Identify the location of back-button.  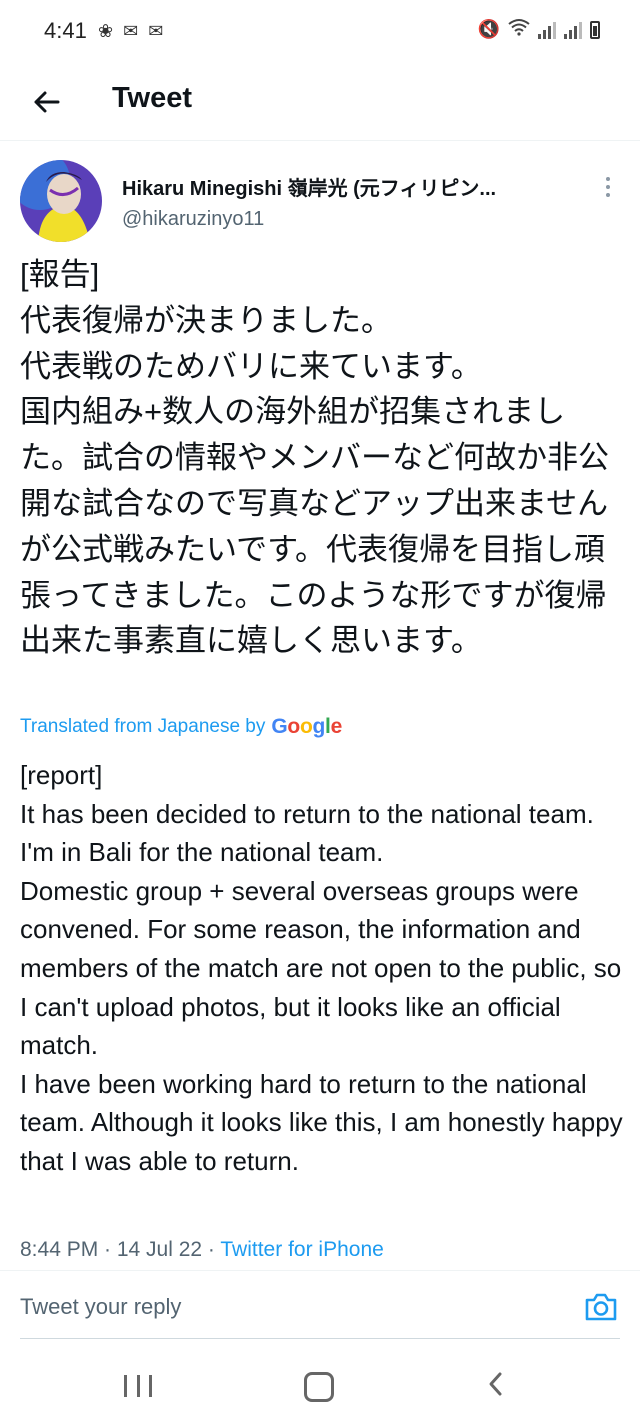
(46, 102).